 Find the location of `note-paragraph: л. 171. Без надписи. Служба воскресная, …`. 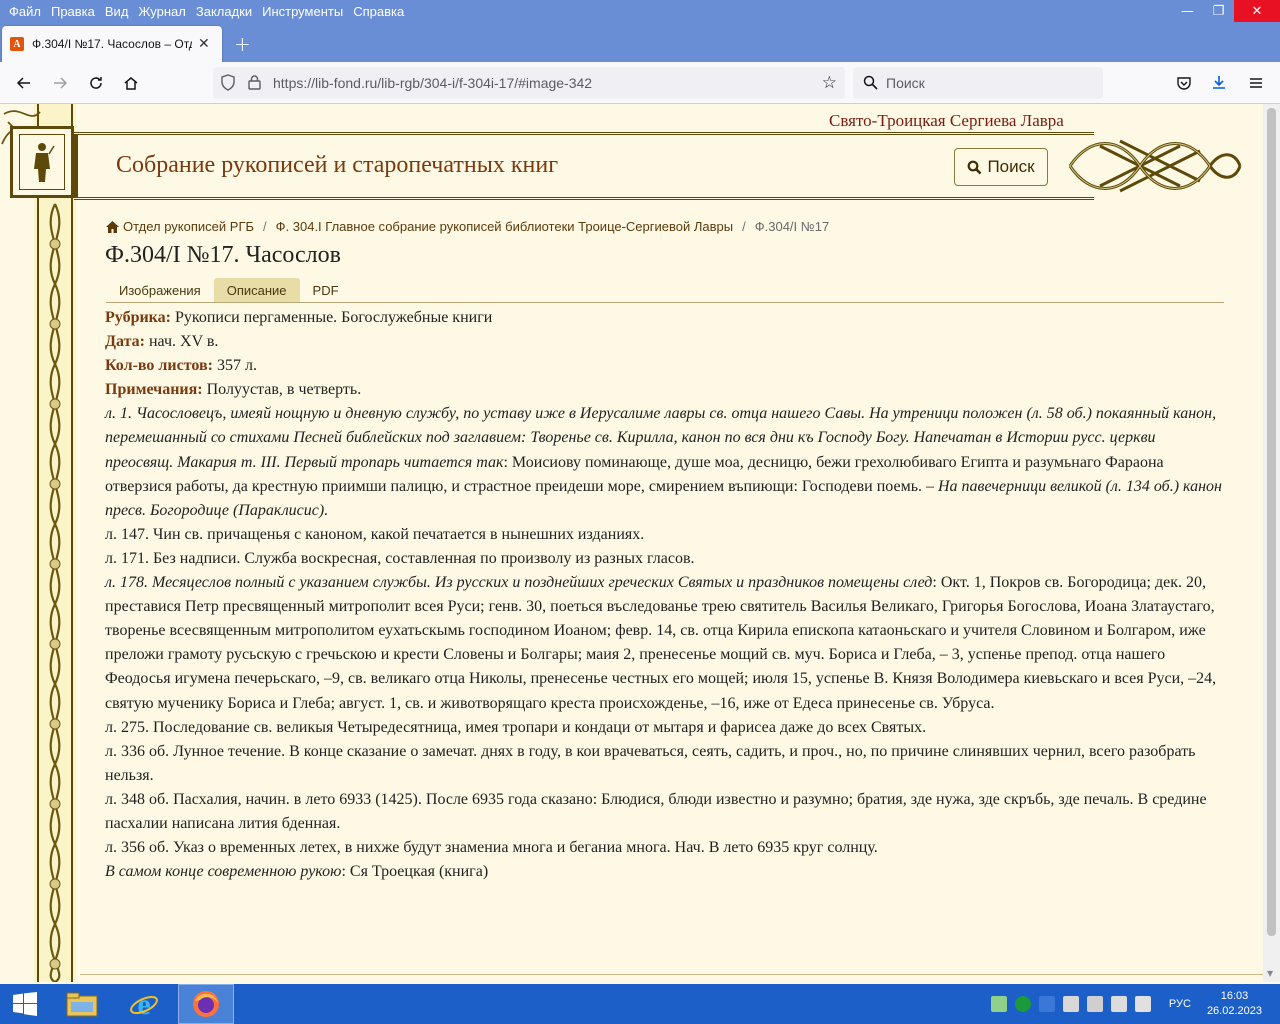

note-paragraph: л. 171. Без надписи. Служба воскресная, … is located at coordinates (400, 558).